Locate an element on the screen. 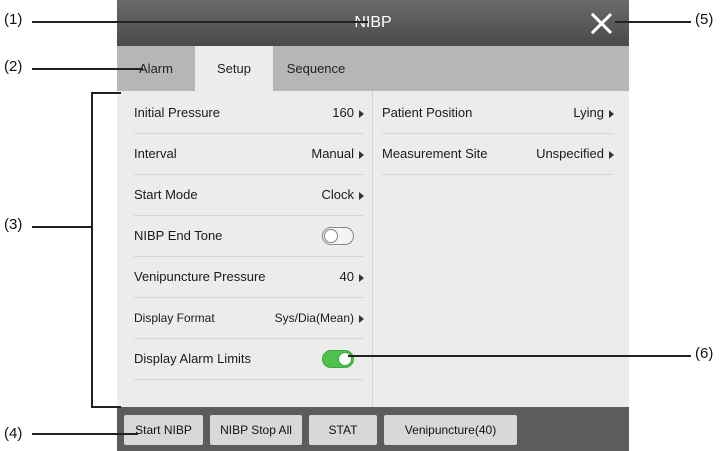 The width and height of the screenshot is (727, 451). display-alarm-limits-label: Display Alarm Limits is located at coordinates (193, 358).